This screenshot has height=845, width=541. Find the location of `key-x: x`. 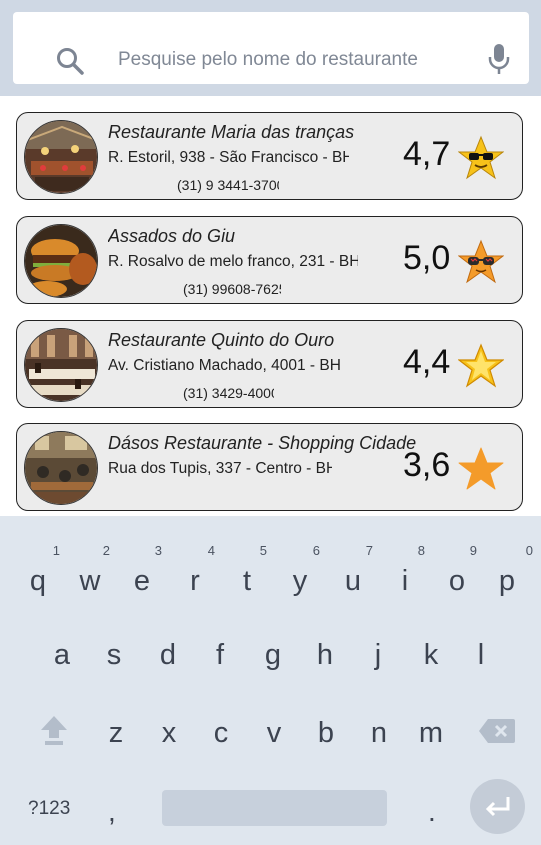

key-x: x is located at coordinates (169, 733).